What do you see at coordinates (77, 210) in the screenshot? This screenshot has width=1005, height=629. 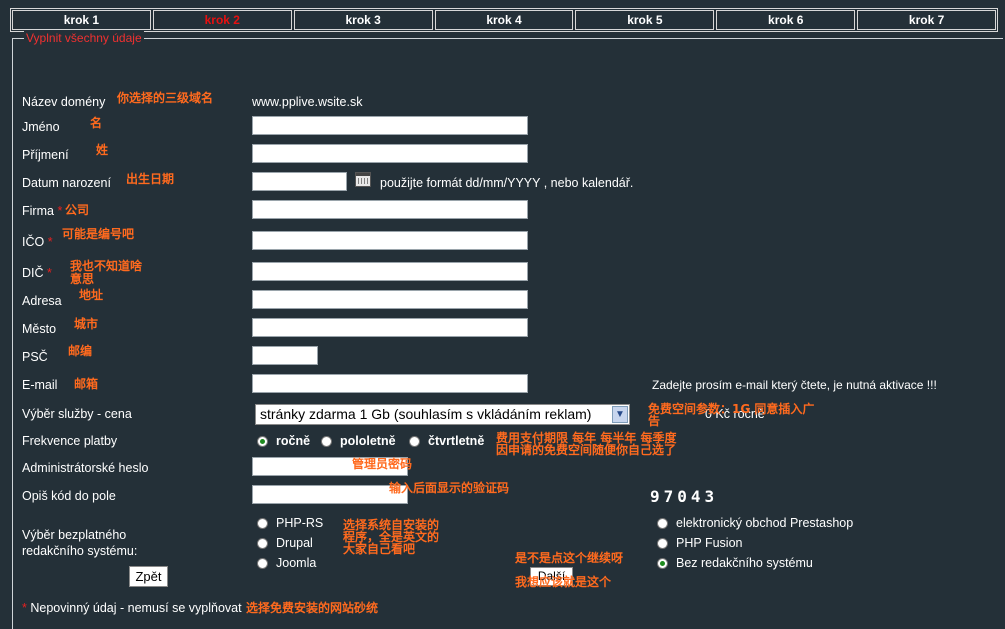 I see `company-note: 公司` at bounding box center [77, 210].